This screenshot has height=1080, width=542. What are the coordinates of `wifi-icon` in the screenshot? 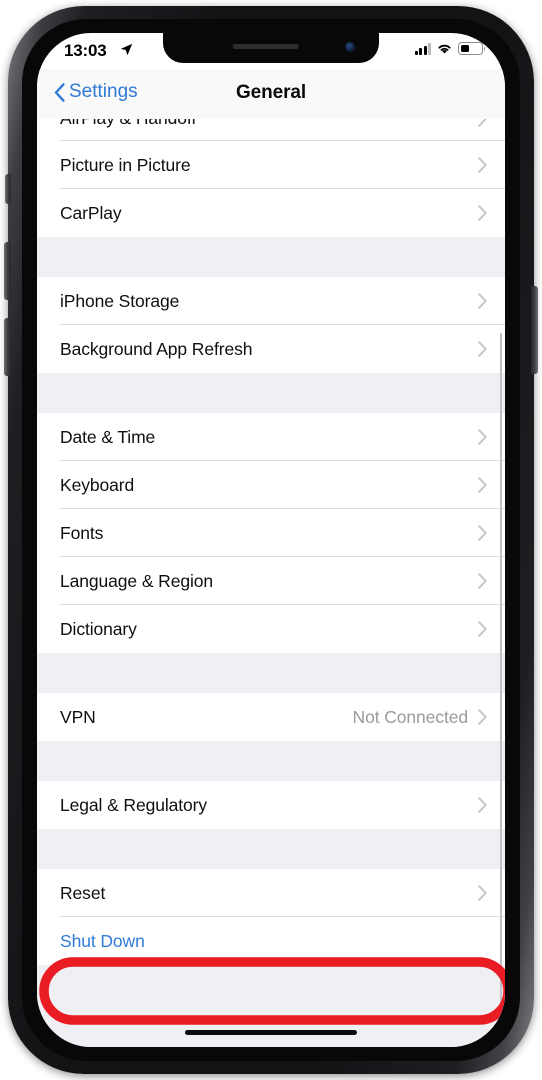 It's located at (444, 49).